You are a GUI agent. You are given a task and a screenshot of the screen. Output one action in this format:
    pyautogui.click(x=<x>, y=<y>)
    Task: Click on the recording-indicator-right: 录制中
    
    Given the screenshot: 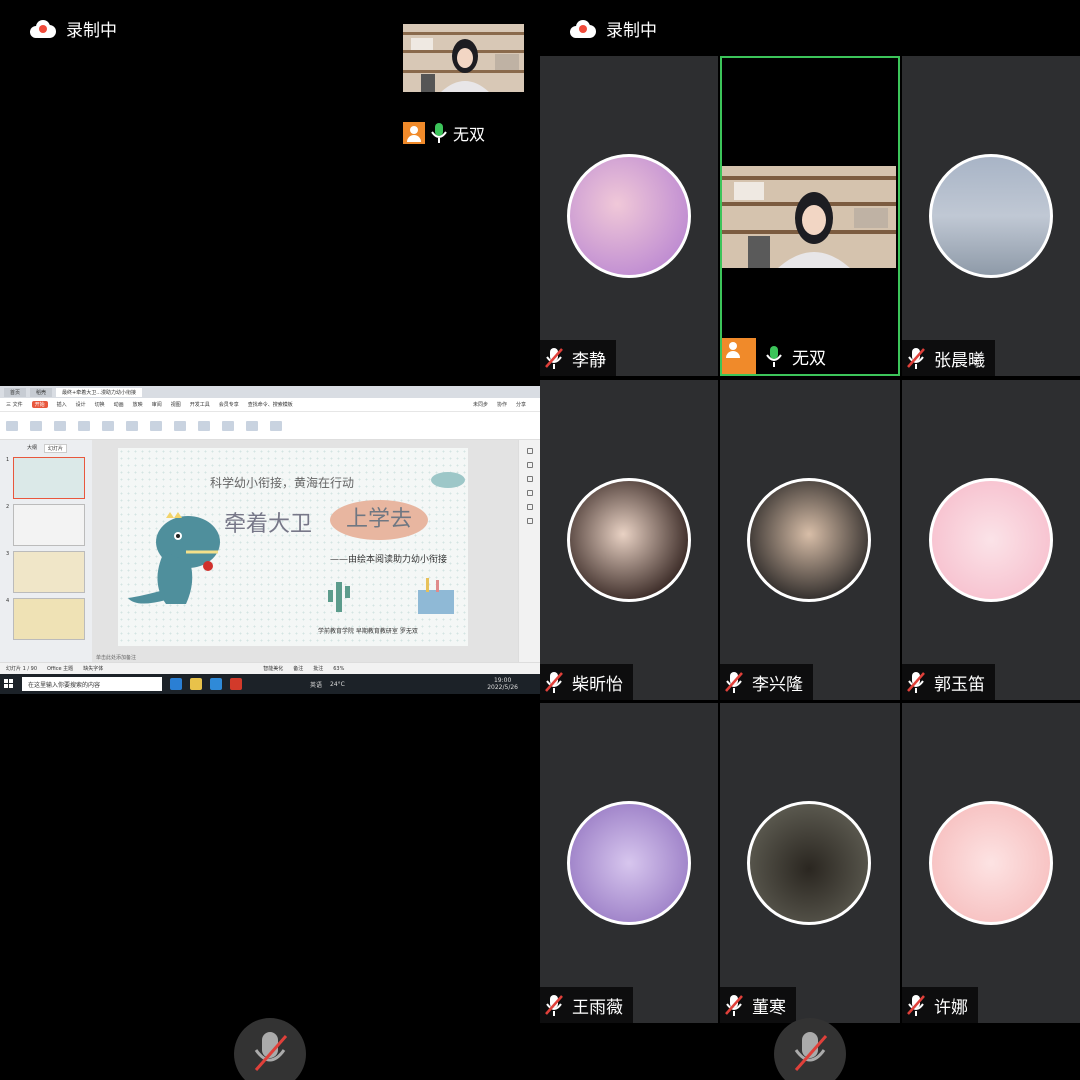 What is the action you would take?
    pyautogui.click(x=613, y=28)
    